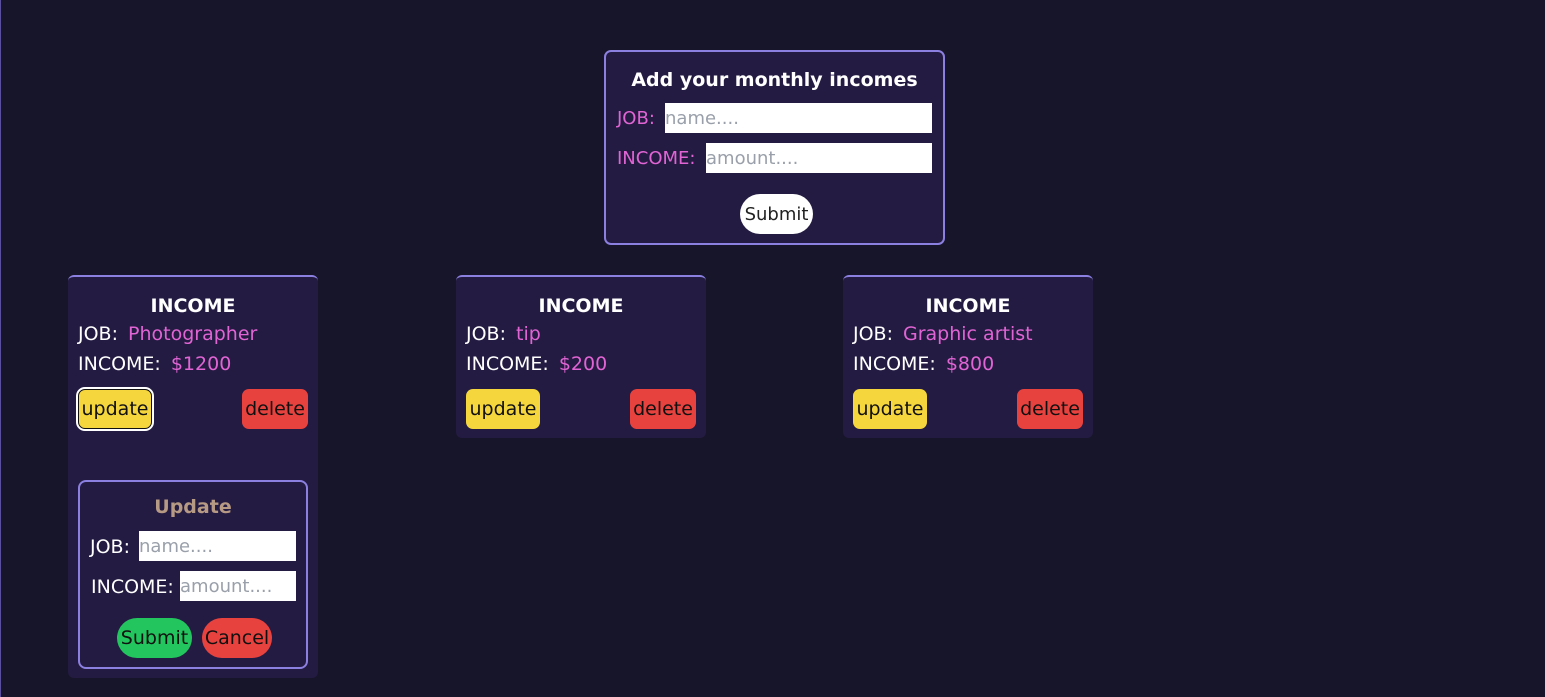  I want to click on update-form: Update JOB: INCOME: Submit Cancel, so click(193, 574).